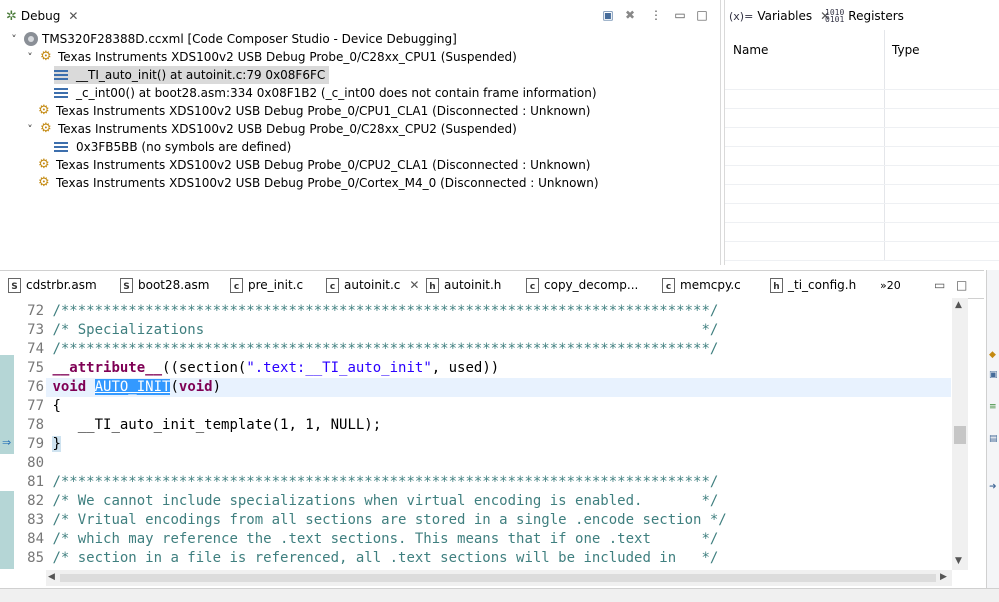 This screenshot has width=999, height=602. I want to click on code-line-78: 78 __TI_auto_init_template(1, 1, NULL);, so click(199, 425).